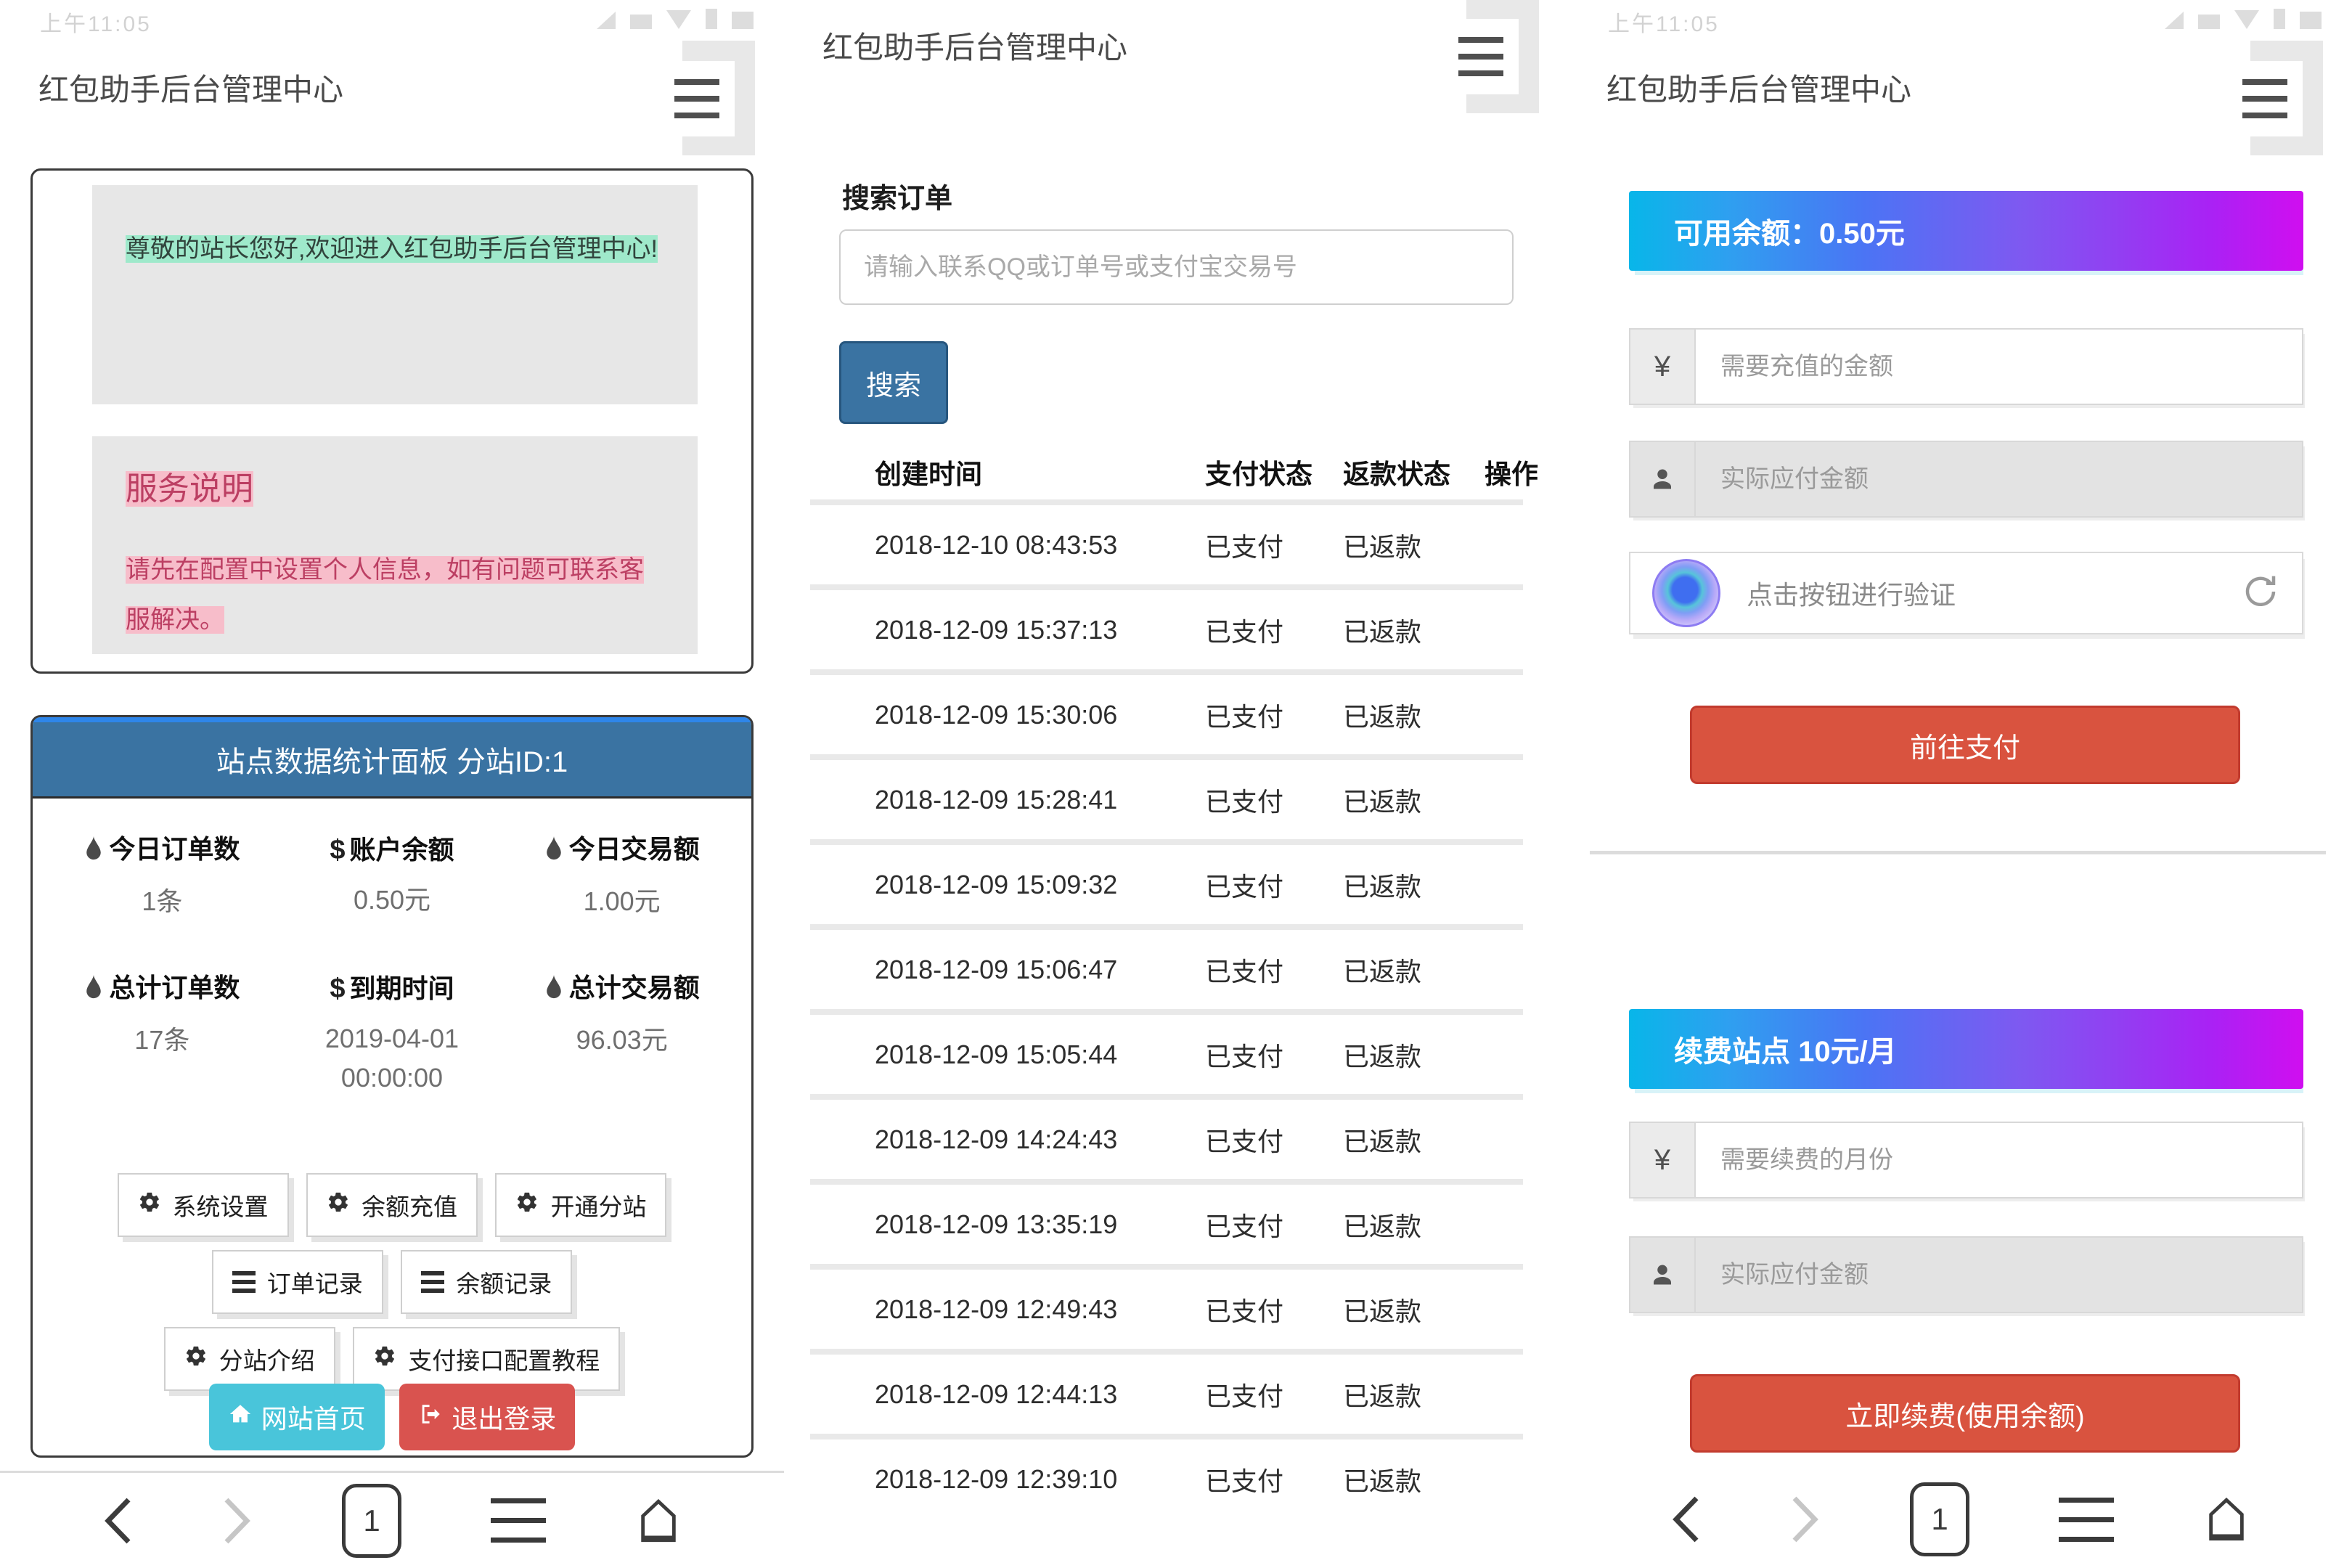 This screenshot has height=1568, width=2352. What do you see at coordinates (433, 1282) in the screenshot?
I see `list-icon` at bounding box center [433, 1282].